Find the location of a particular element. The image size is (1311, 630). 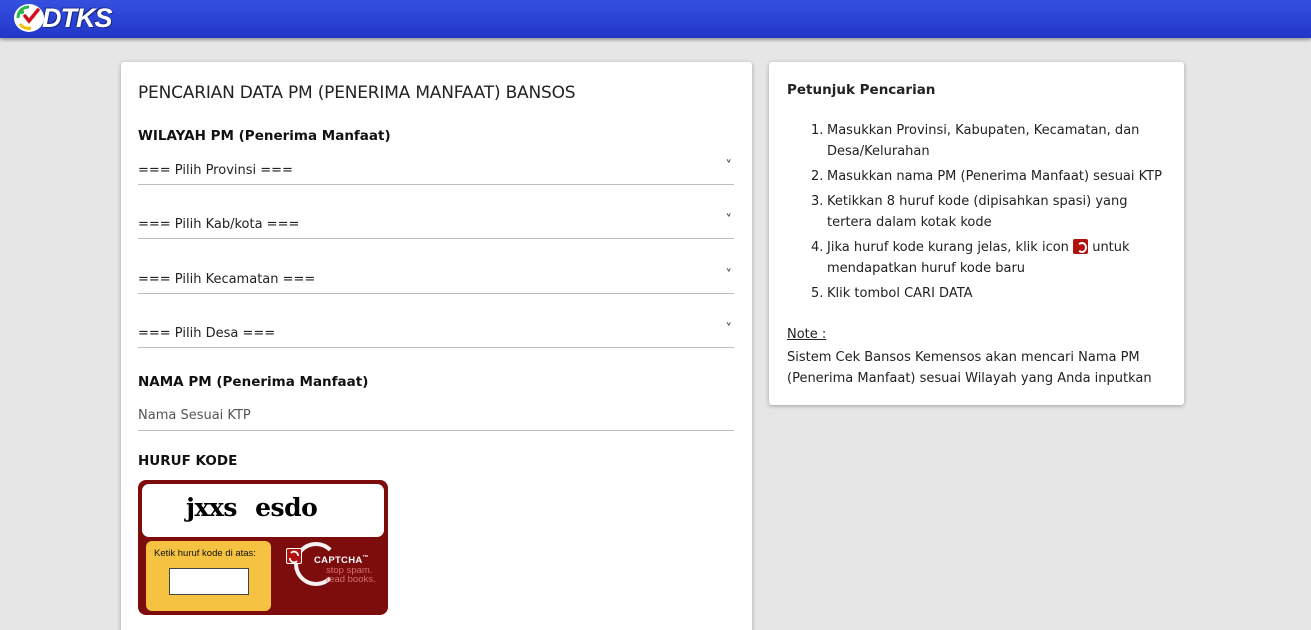

dtks-logo: DTKS is located at coordinates (72, 18).